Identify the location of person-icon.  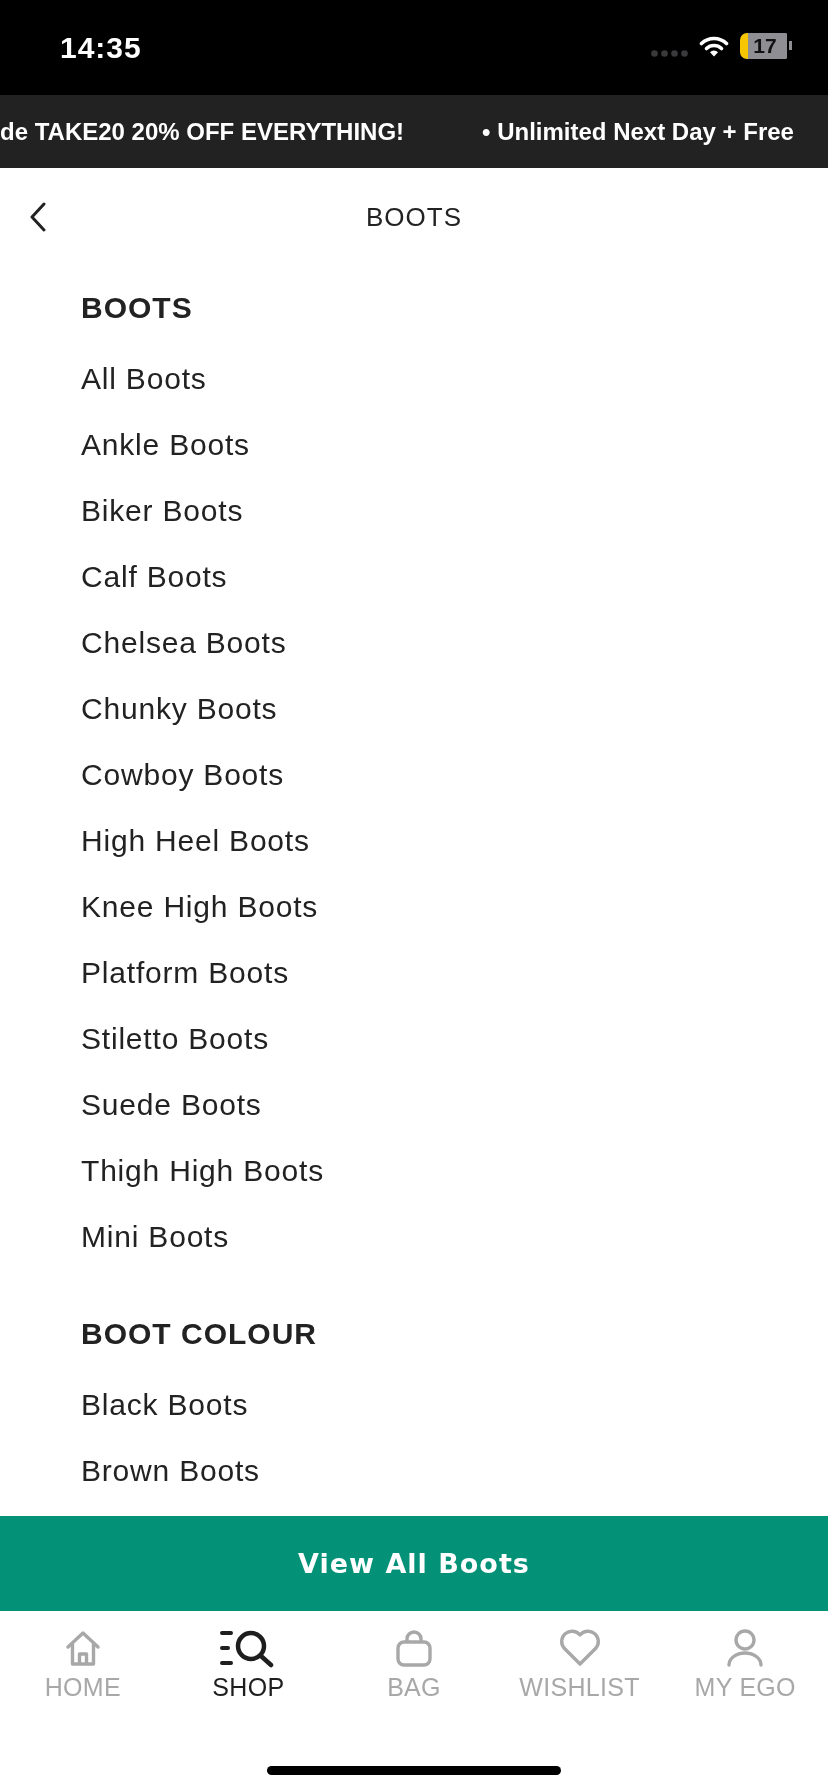
(745, 1648).